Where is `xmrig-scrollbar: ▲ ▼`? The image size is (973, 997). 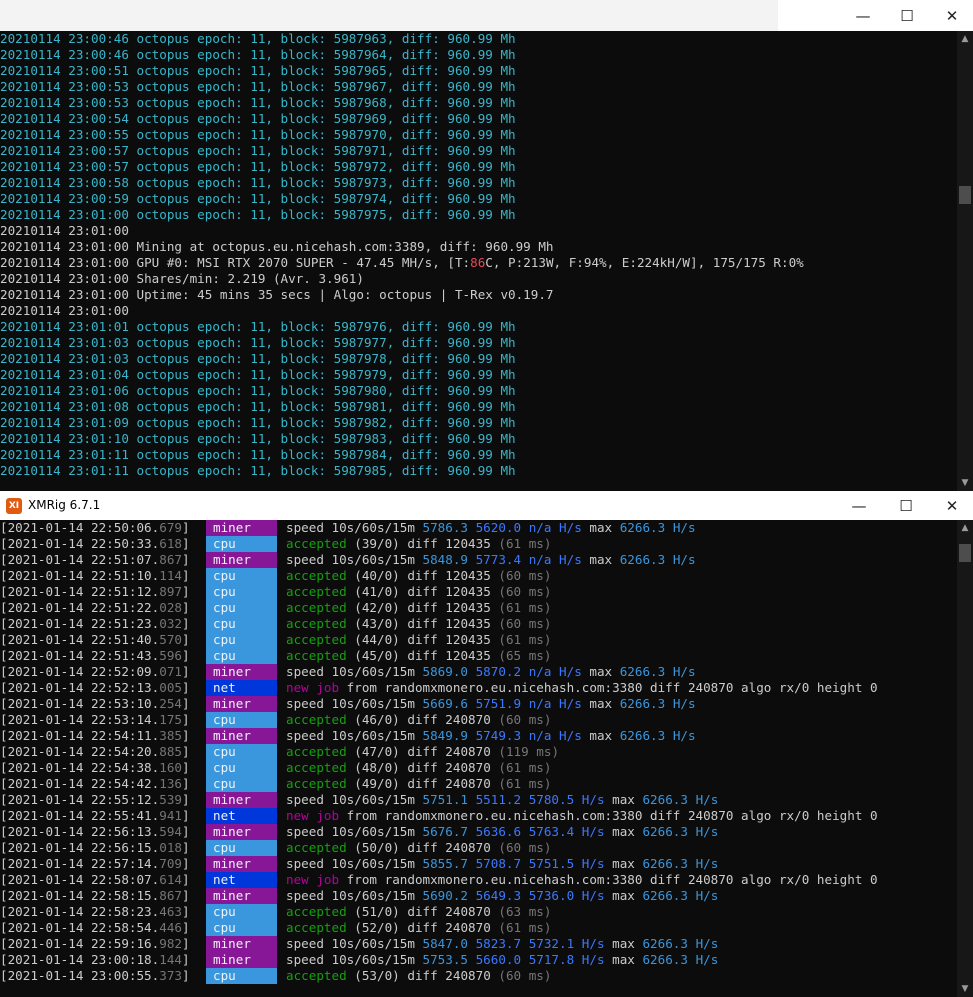 xmrig-scrollbar: ▲ ▼ is located at coordinates (965, 758).